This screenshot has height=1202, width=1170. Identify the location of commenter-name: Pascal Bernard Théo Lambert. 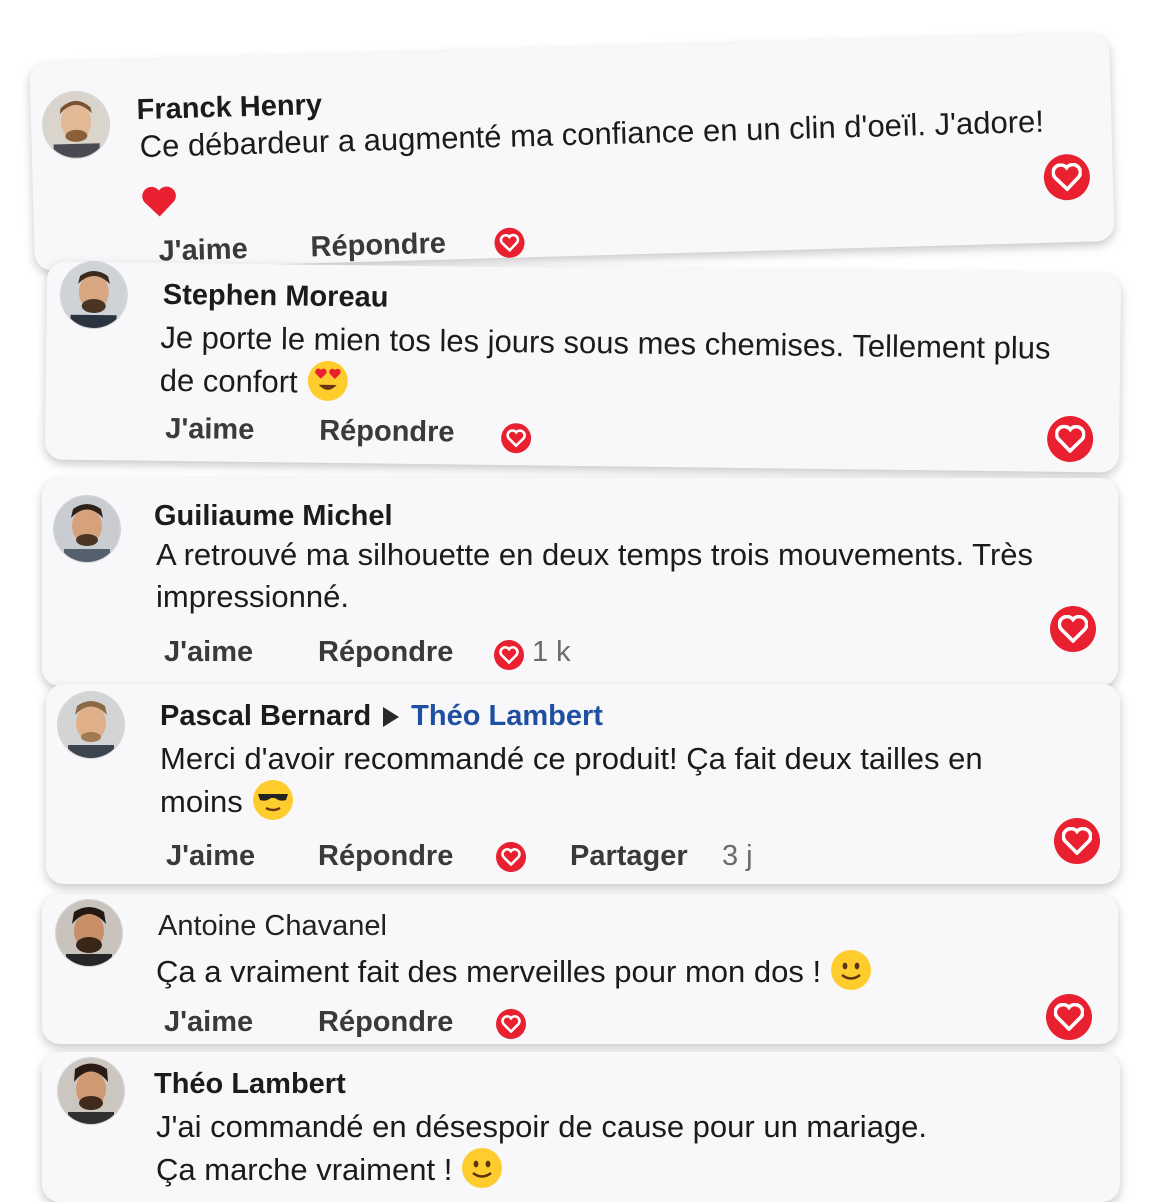
(381, 716).